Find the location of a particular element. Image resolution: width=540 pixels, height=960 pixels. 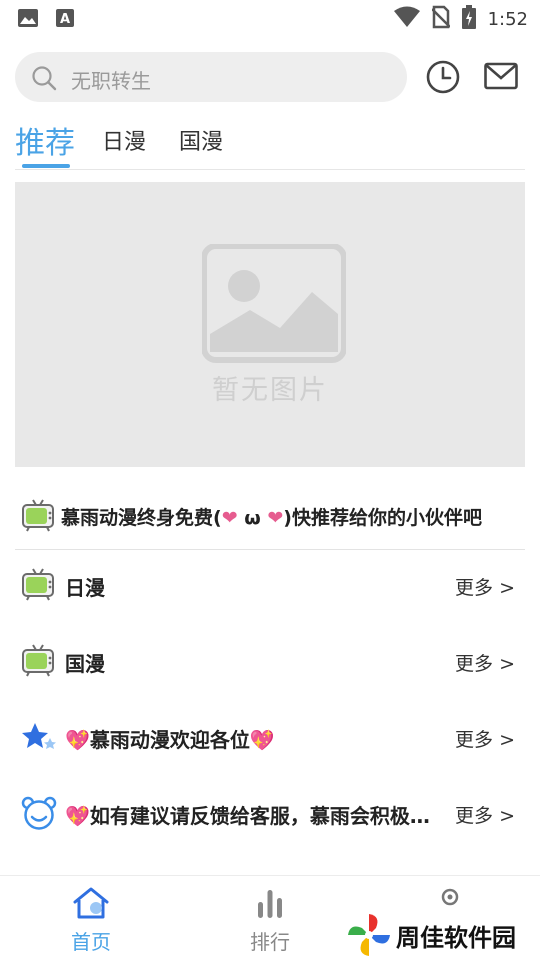

bear-icon is located at coordinates (39, 815).